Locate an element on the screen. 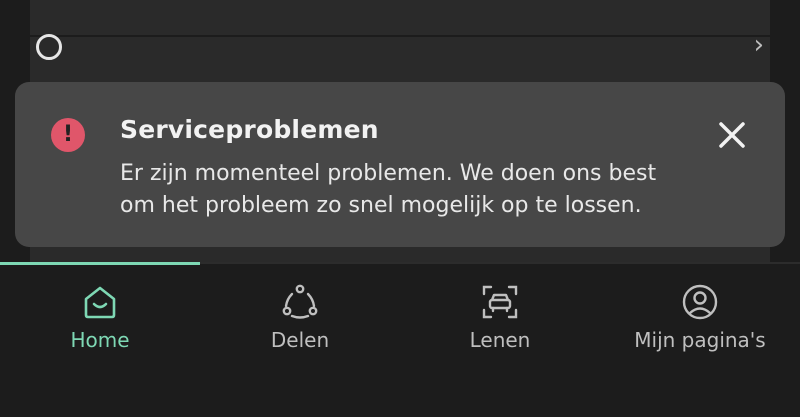  tab-lenen: Lenen is located at coordinates (500, 319).